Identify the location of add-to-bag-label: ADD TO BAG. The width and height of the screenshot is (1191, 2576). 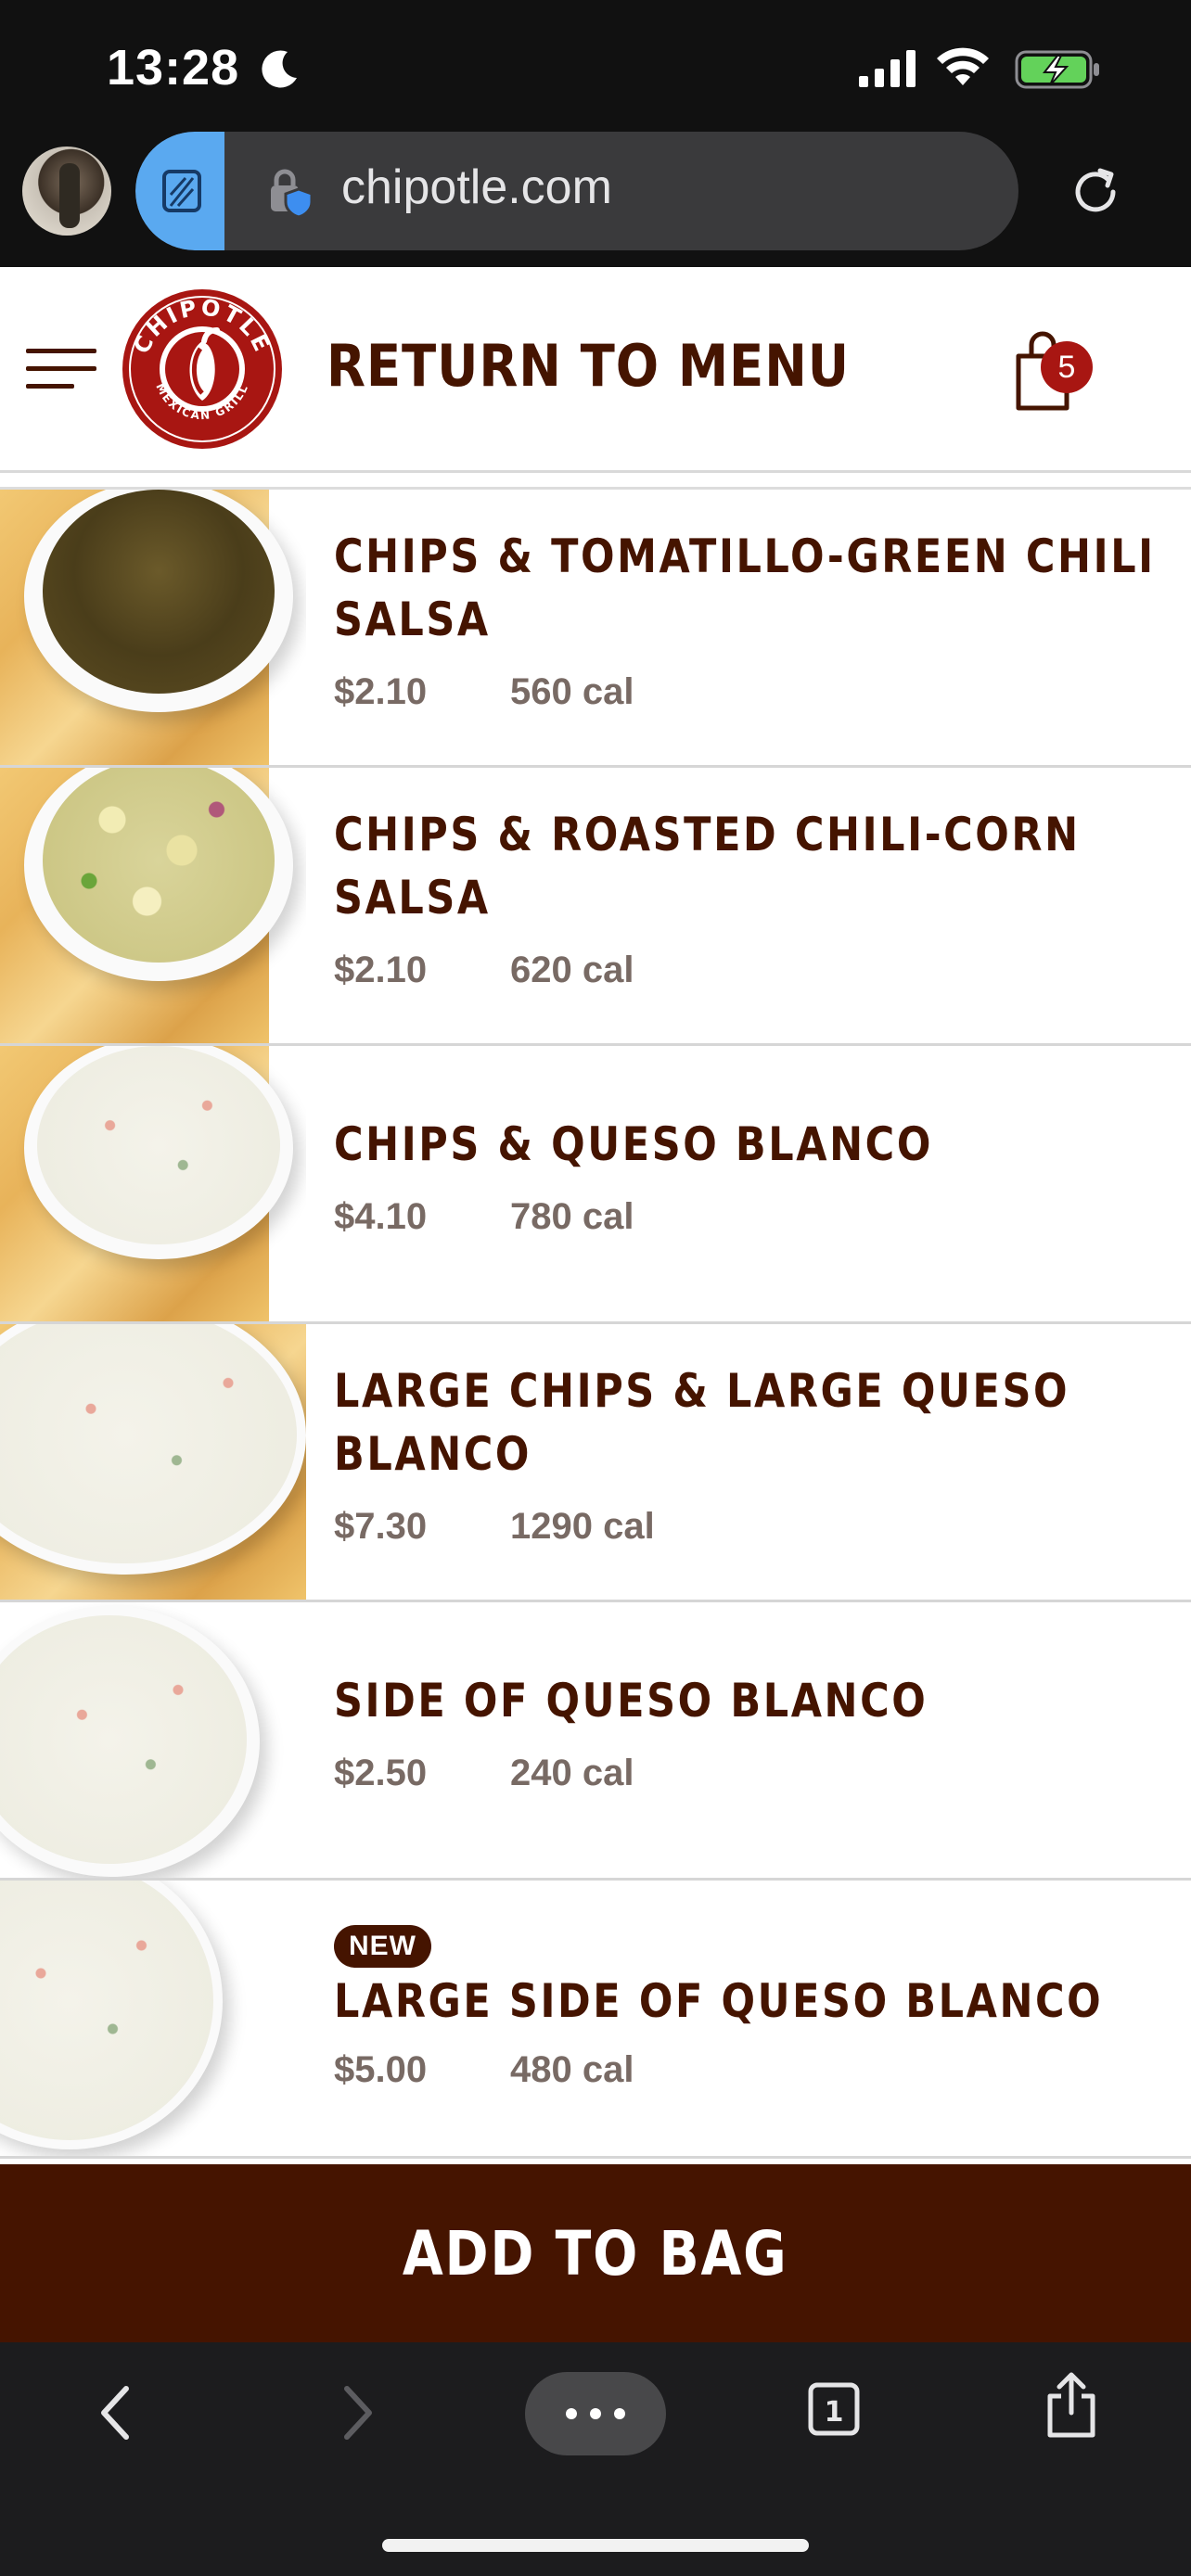
(595, 2253).